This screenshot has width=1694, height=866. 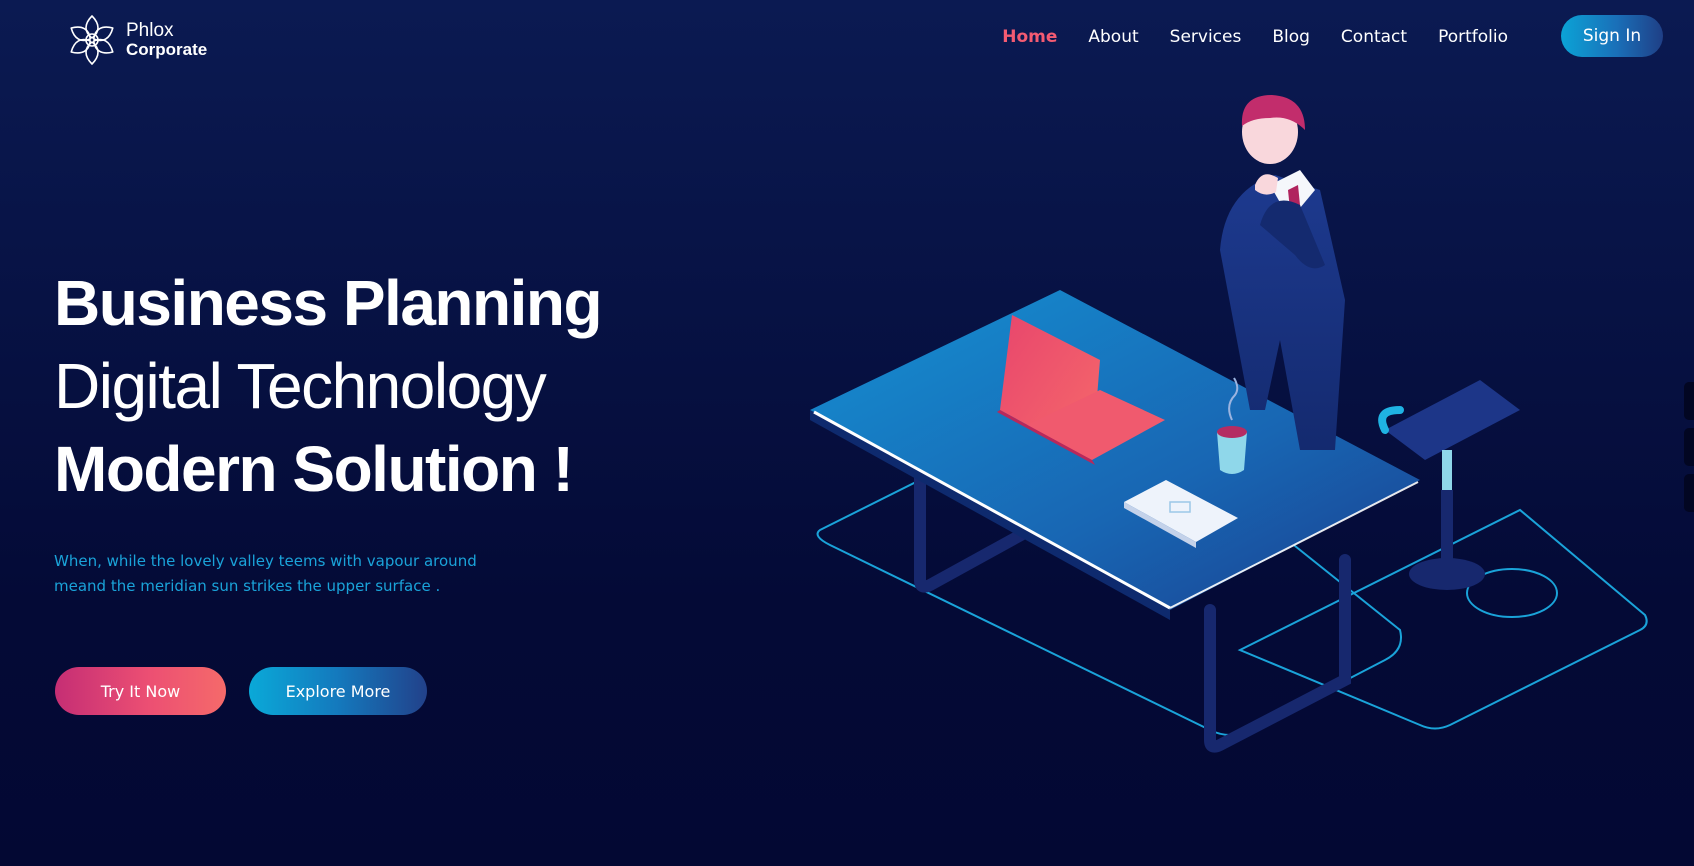 What do you see at coordinates (314, 469) in the screenshot?
I see `headline-line-3: Modern Solution !` at bounding box center [314, 469].